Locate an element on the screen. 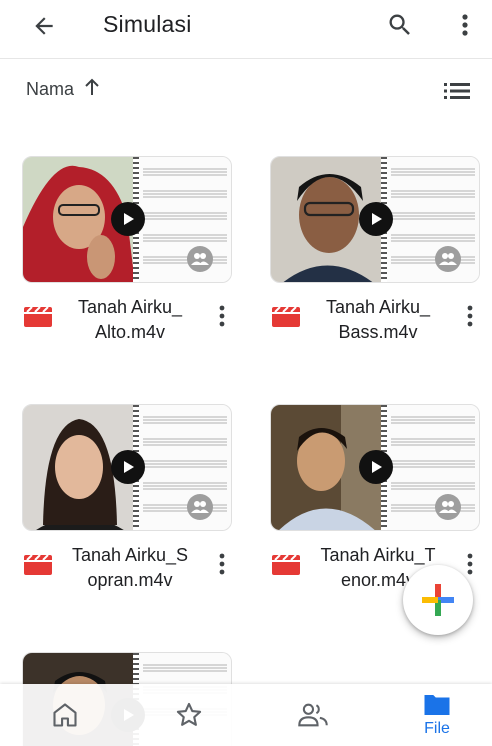 This screenshot has width=492, height=746. file-name: Tanah Airku_S opran.m4v is located at coordinates (130, 568).